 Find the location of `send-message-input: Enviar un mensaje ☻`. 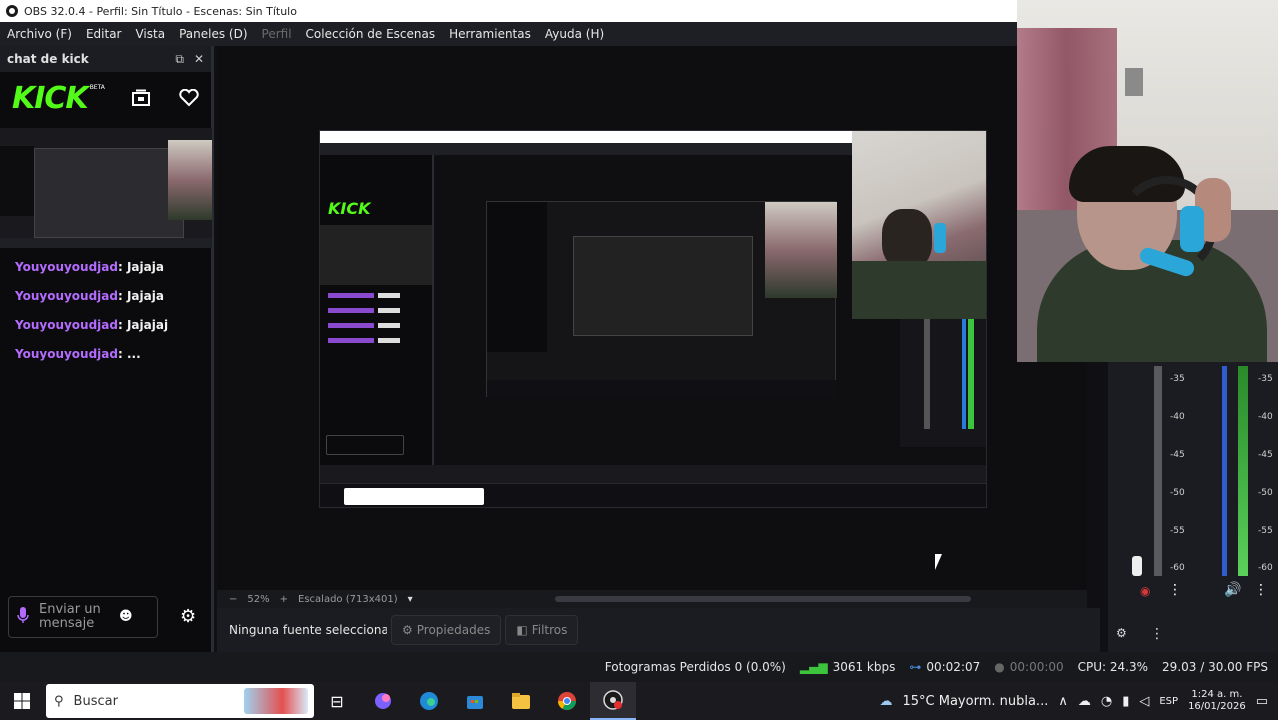

send-message-input: Enviar un mensaje ☻ is located at coordinates (83, 617).